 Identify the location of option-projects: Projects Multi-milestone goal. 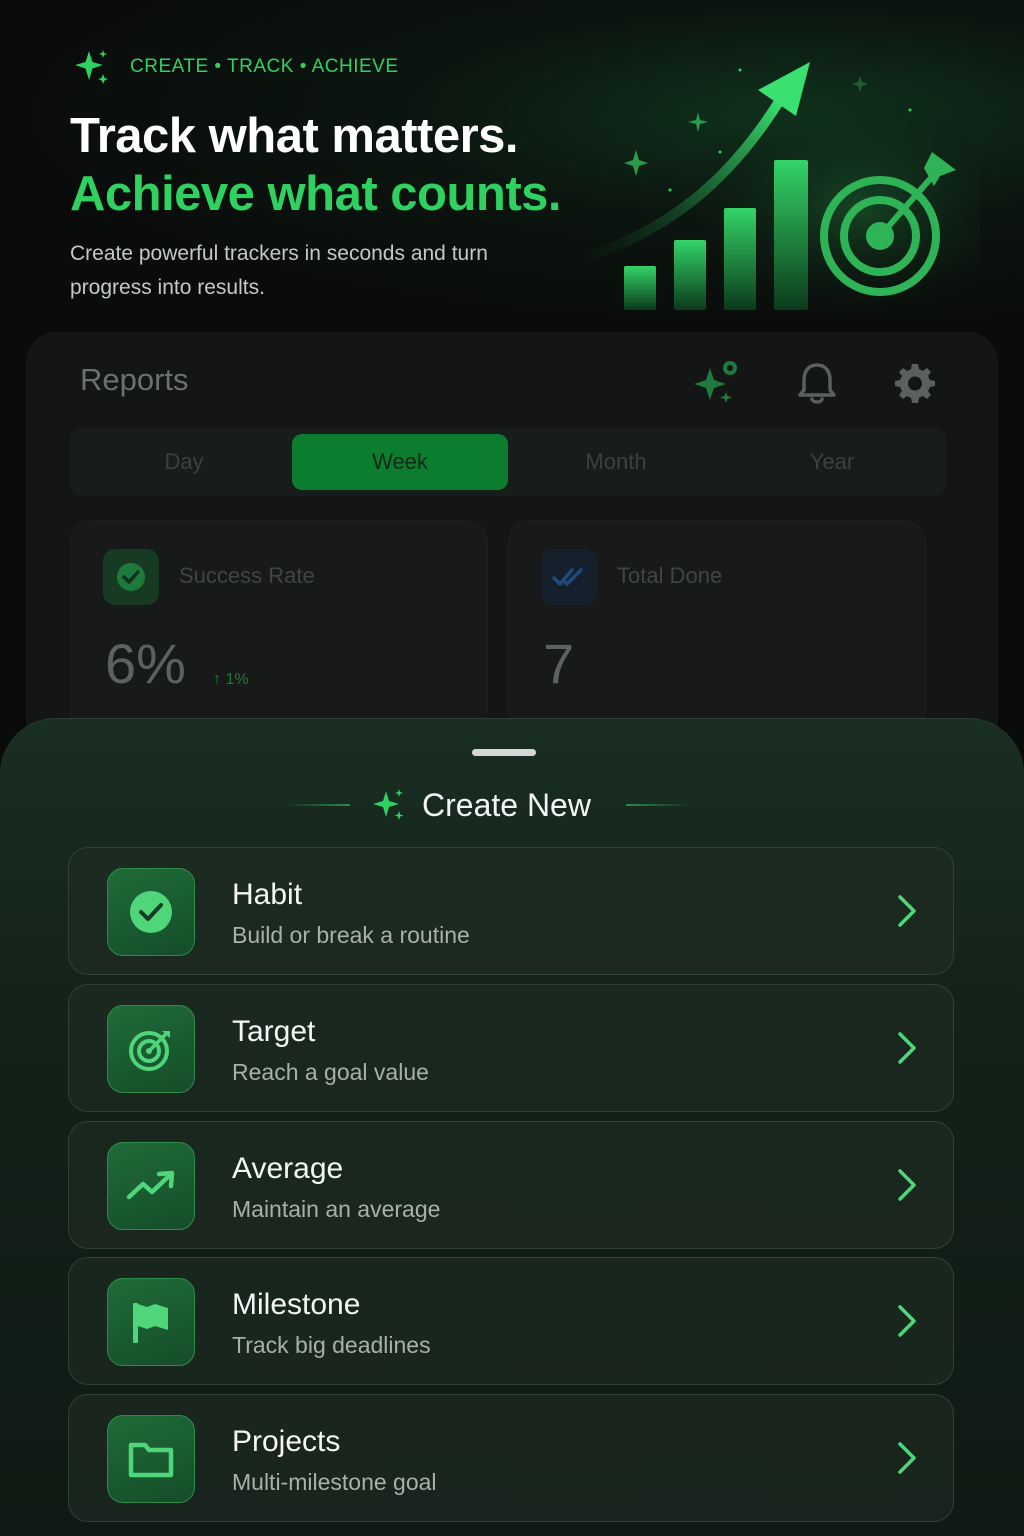
(511, 1458).